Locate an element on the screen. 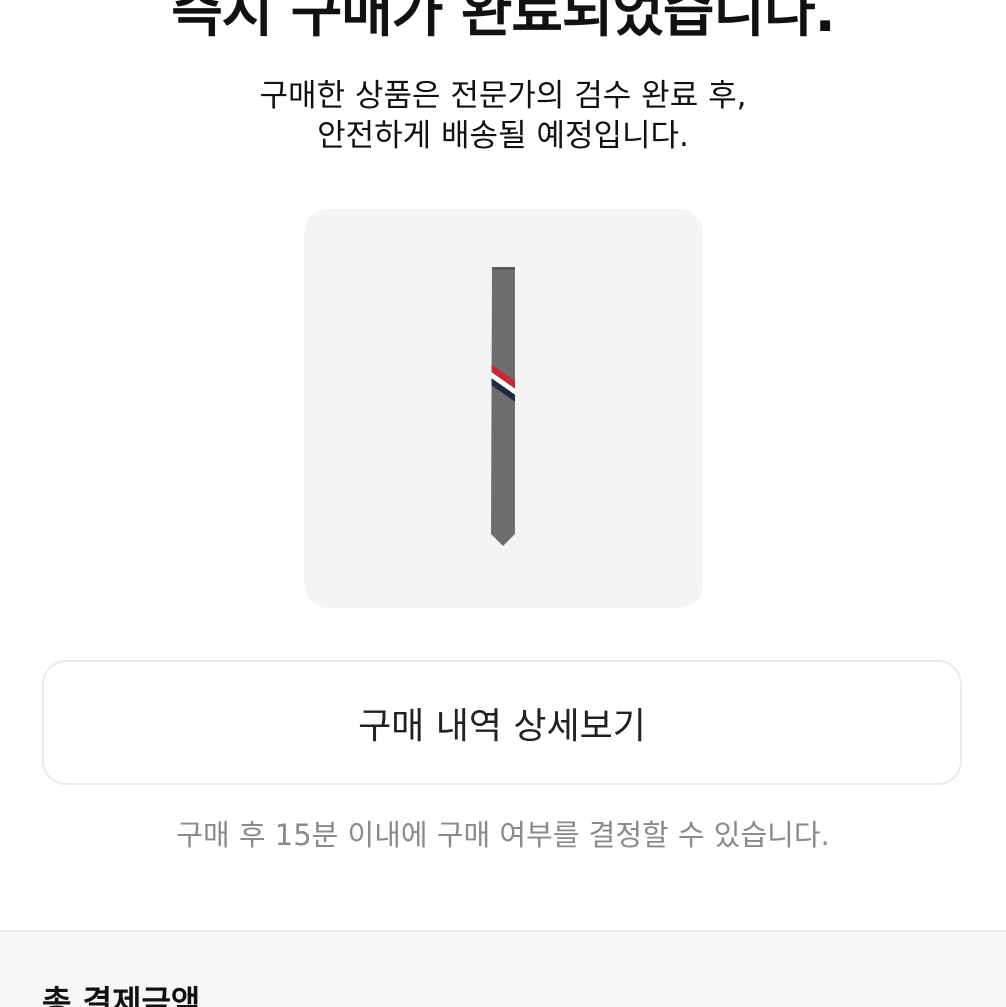  decision-notice: 구매 후 15분 이내에 구매 여부를 결정할 수 있습니다. is located at coordinates (503, 835).